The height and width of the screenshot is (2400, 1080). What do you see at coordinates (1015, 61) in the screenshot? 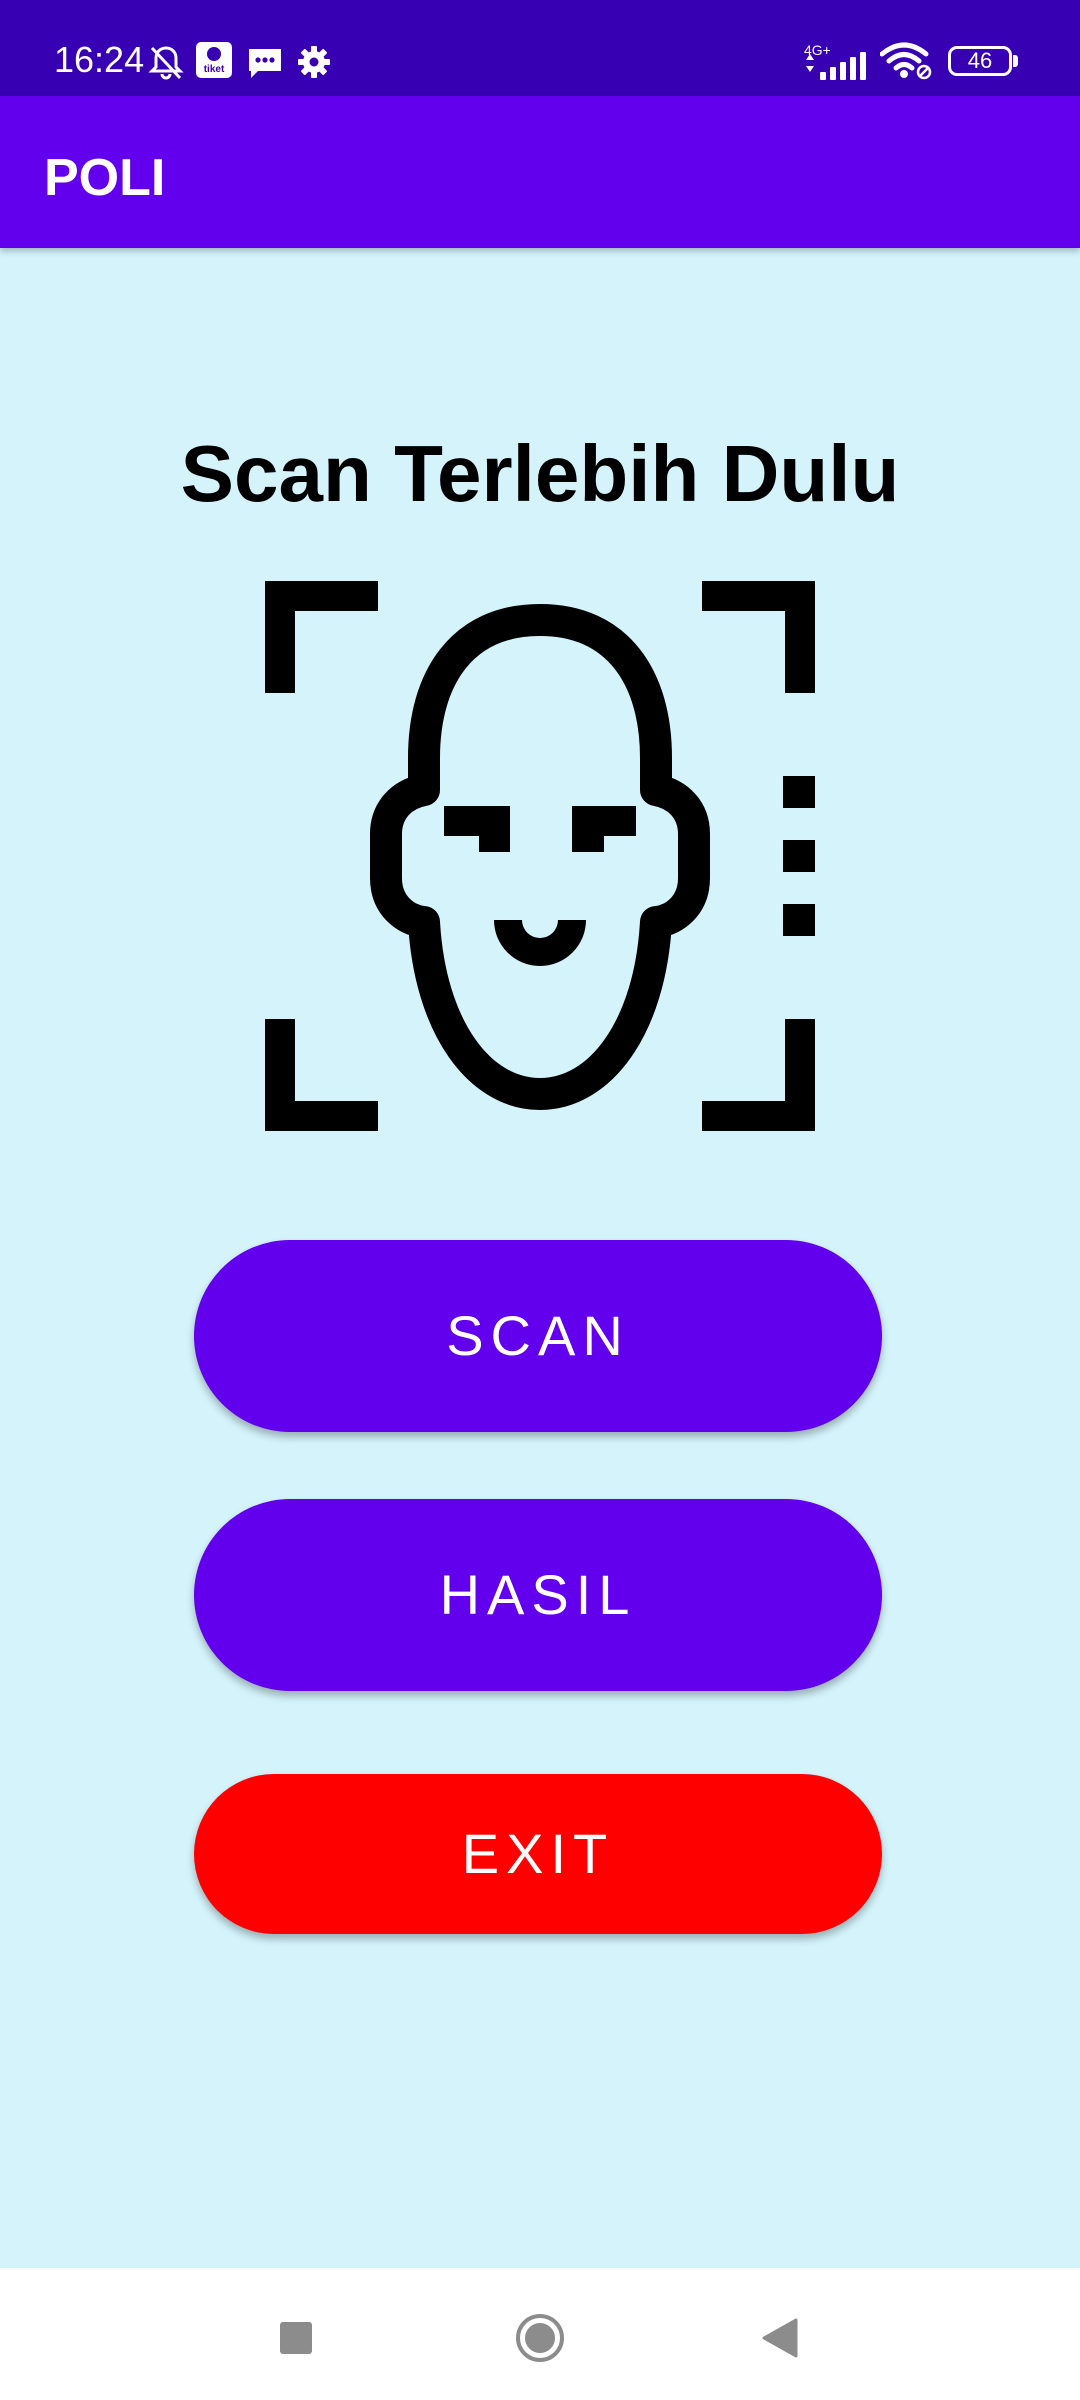
I see `battery-nub` at bounding box center [1015, 61].